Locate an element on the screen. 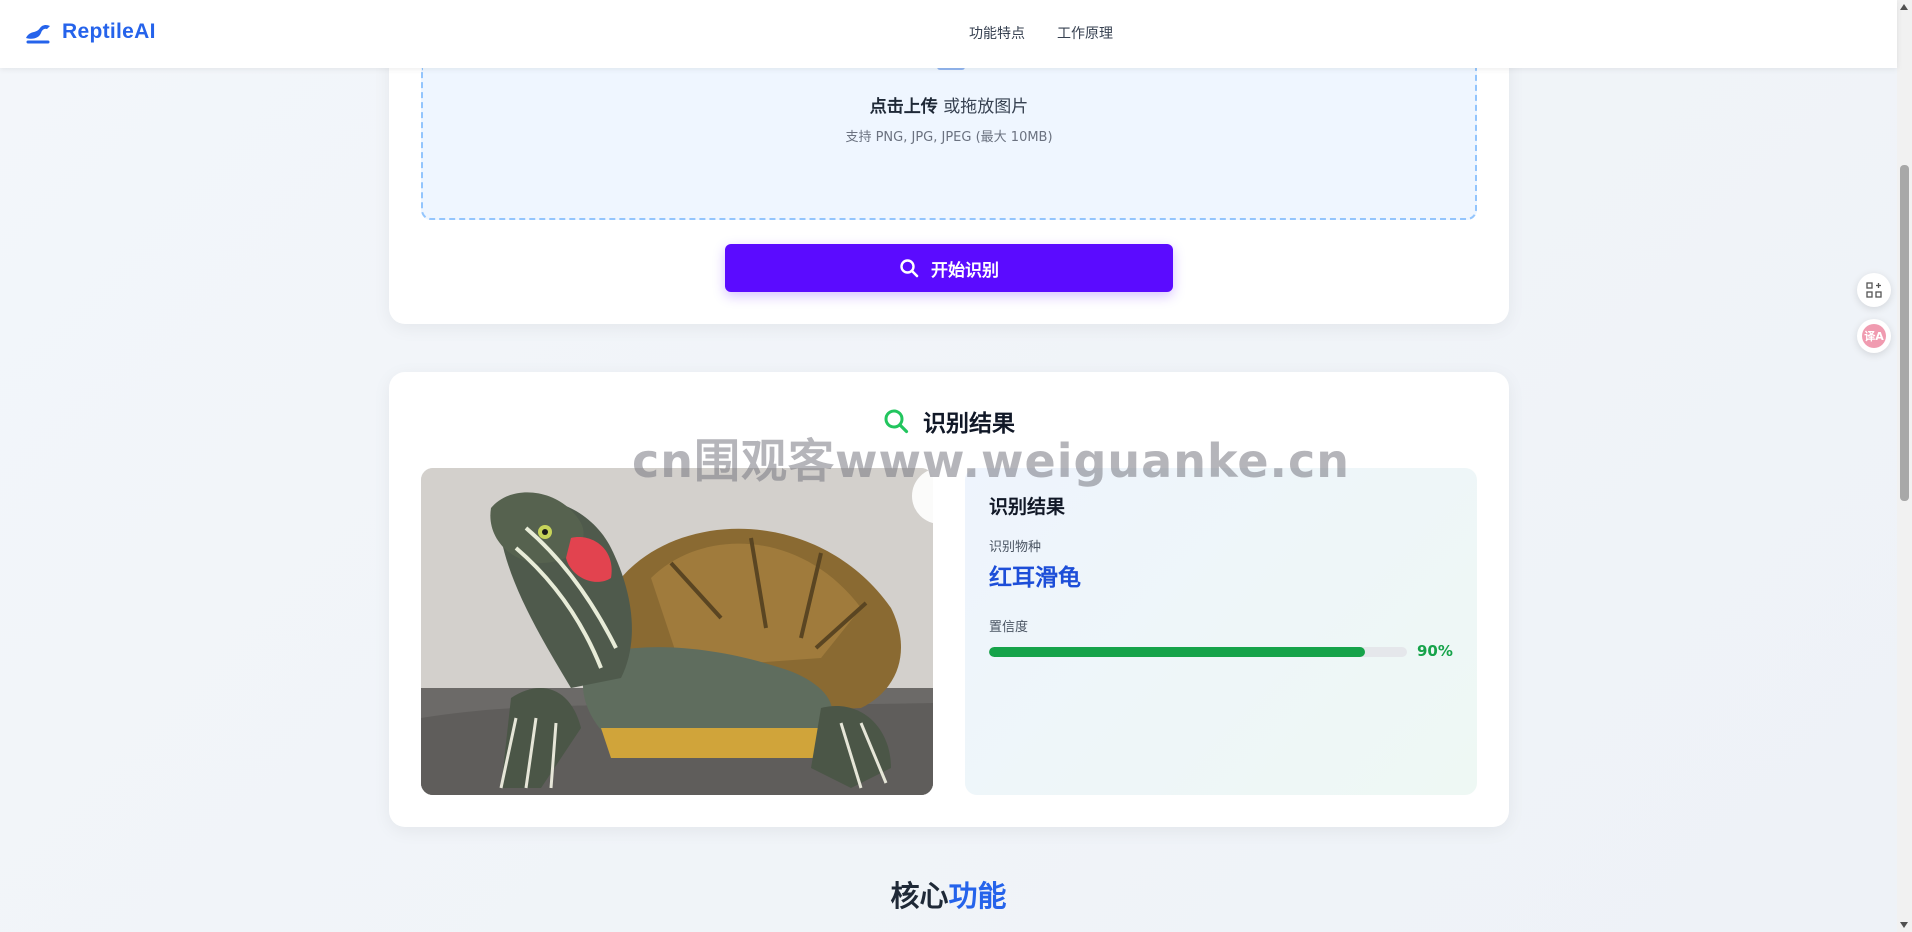  start-identify-button: 开始识别 is located at coordinates (949, 268).